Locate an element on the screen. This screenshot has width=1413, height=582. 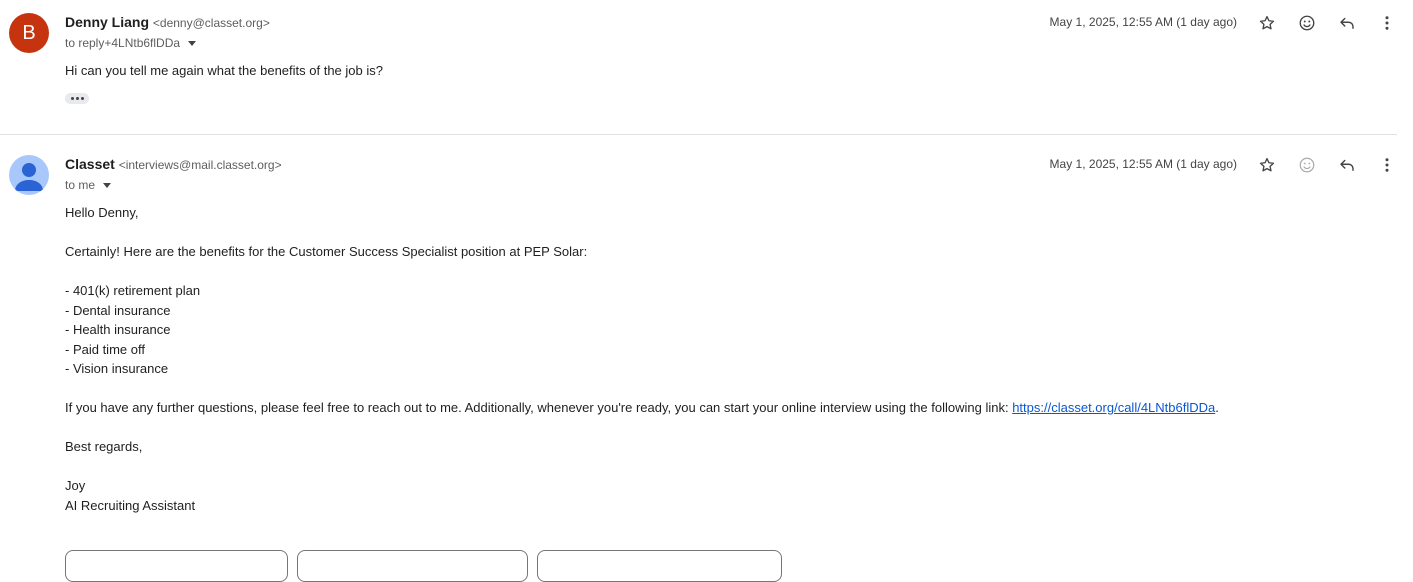
benefit-item: - Vision insurance is located at coordinates (117, 368).